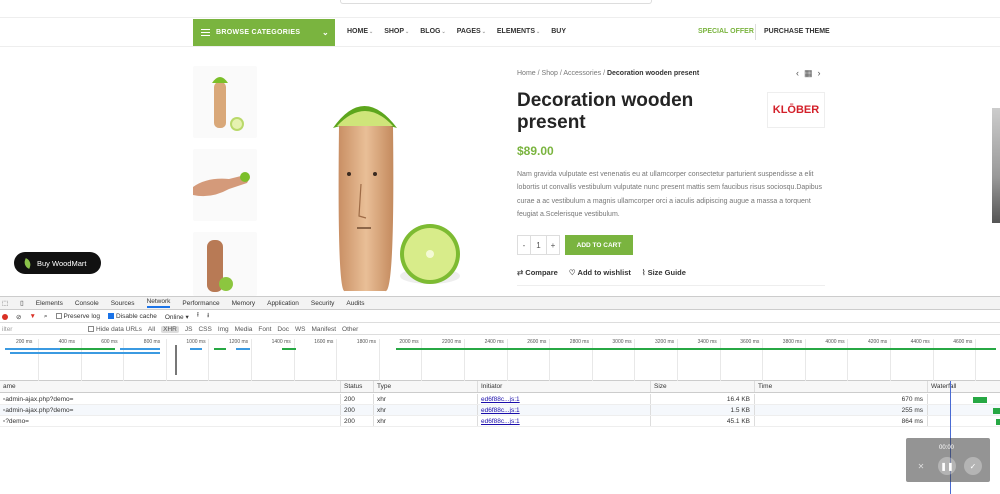  Describe the element at coordinates (39, 399) in the screenshot. I see `request-name: admin-ajax.php?demo=` at that location.